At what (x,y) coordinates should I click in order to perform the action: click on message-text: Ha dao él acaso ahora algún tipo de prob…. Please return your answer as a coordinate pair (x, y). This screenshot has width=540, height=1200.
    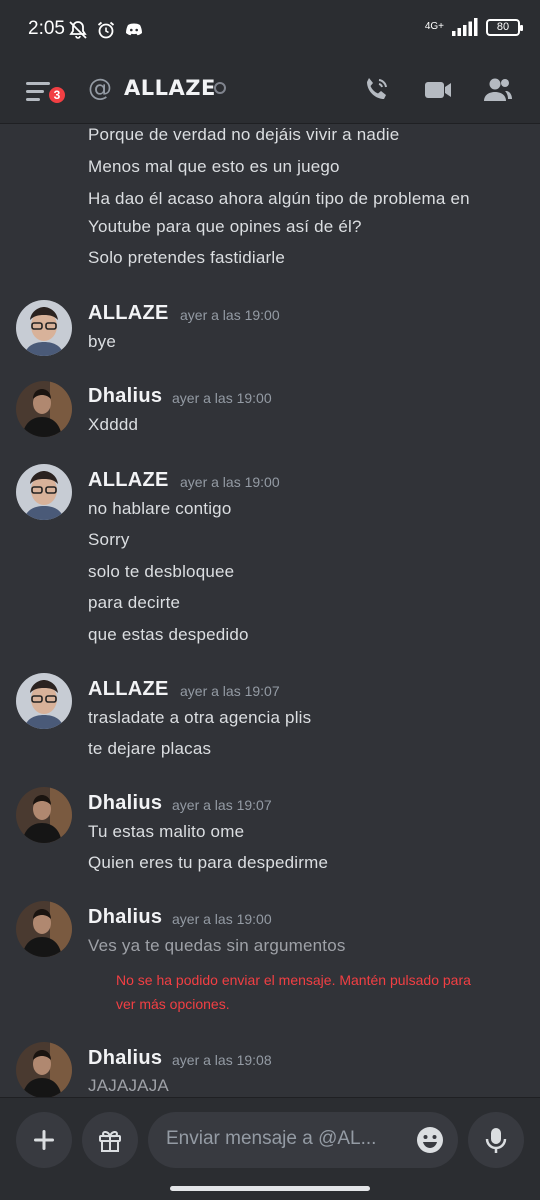
    Looking at the image, I should click on (279, 198).